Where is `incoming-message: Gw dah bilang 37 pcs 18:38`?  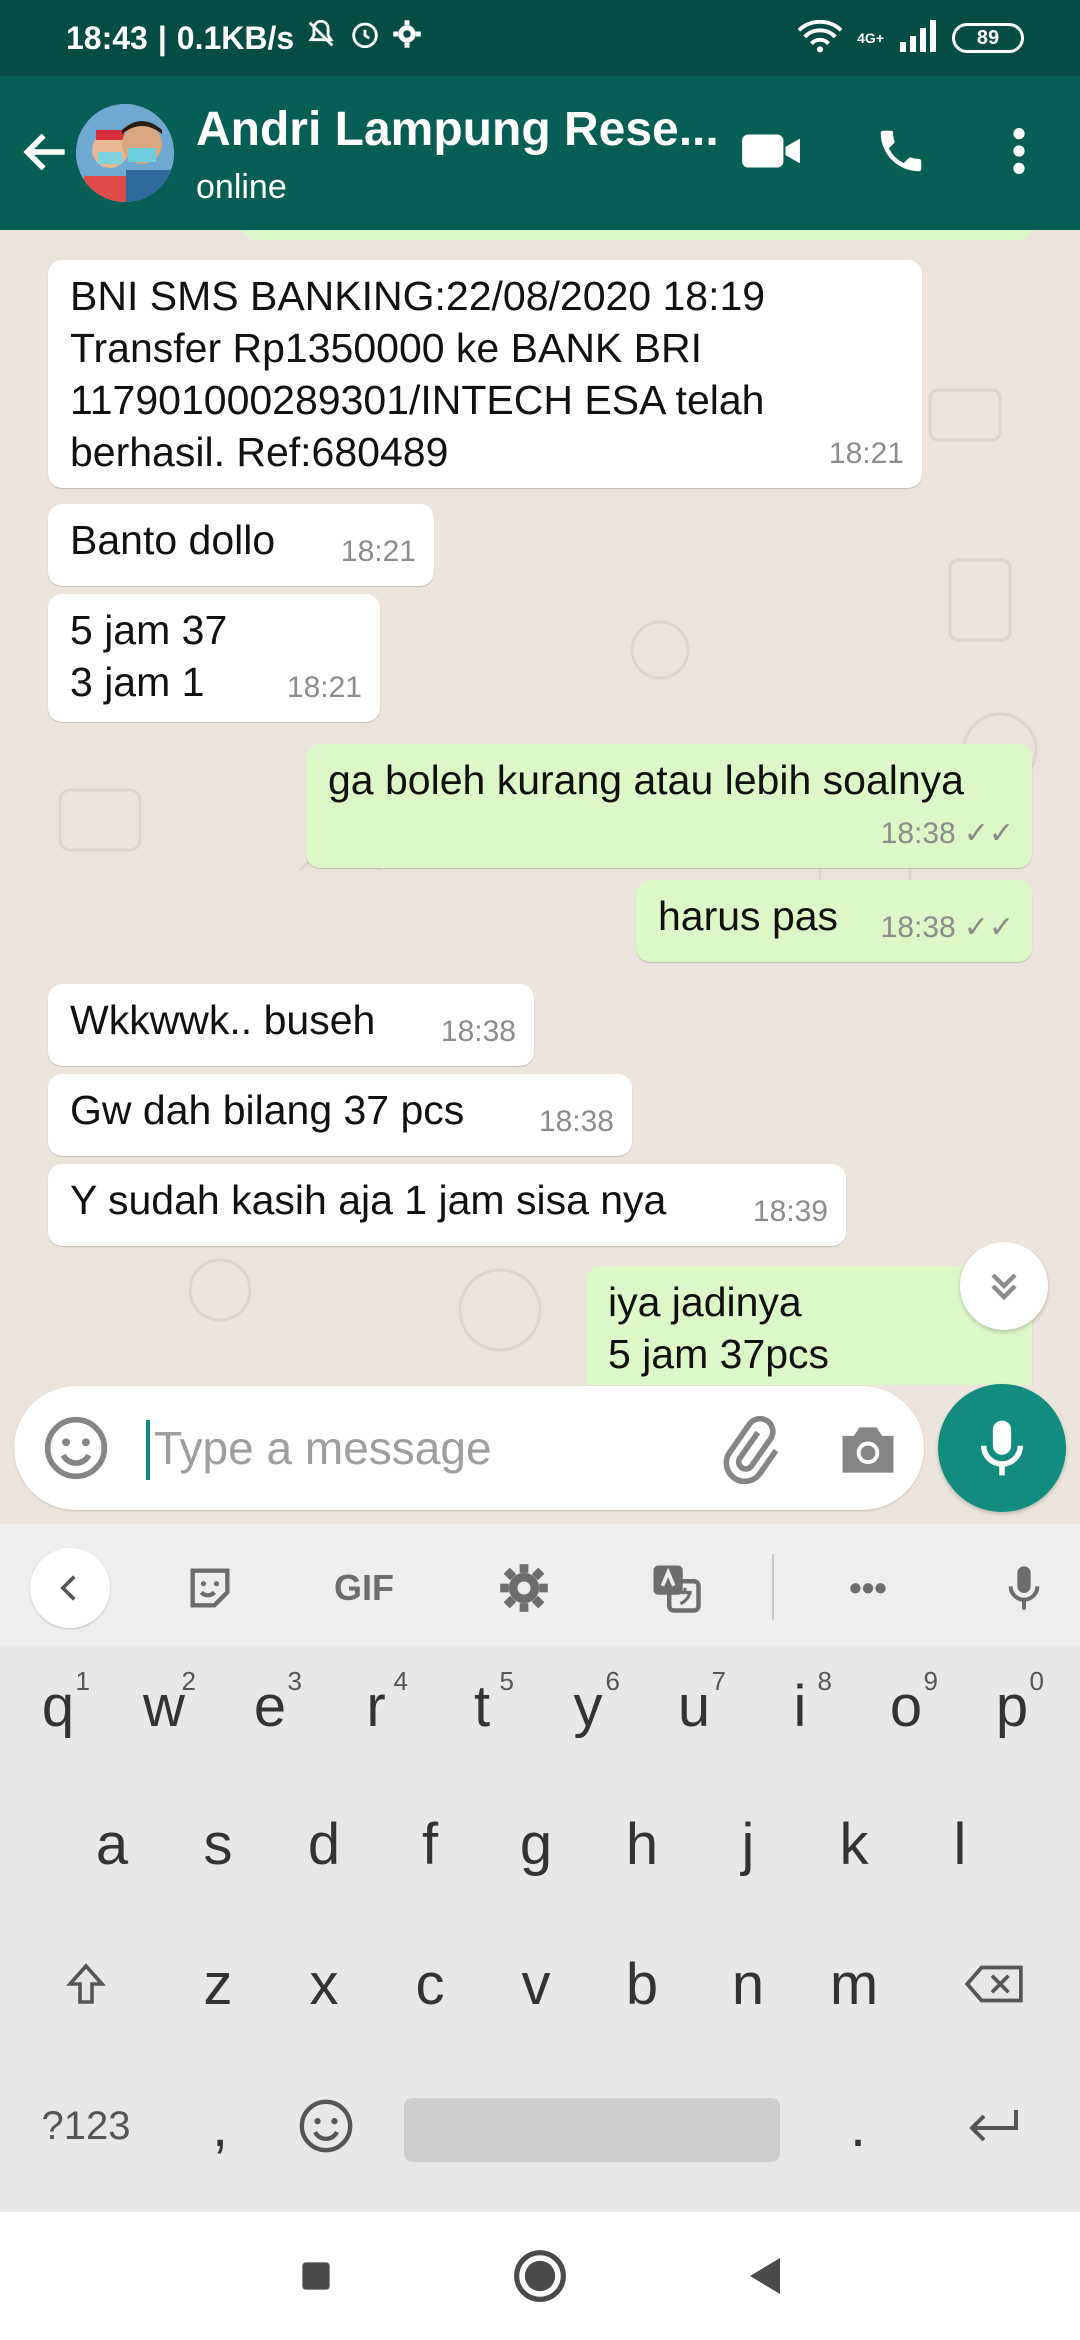 incoming-message: Gw dah bilang 37 pcs 18:38 is located at coordinates (340, 1115).